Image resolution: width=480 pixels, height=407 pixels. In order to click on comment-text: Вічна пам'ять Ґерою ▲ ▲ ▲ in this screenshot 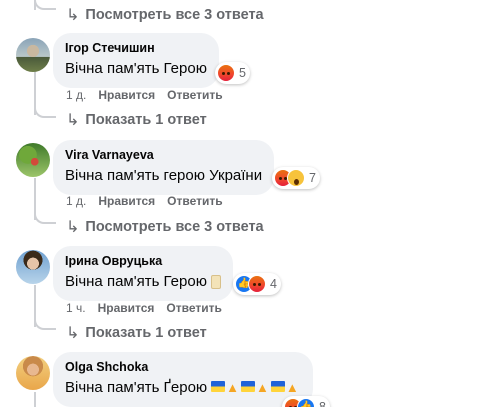, I will do `click(183, 388)`.